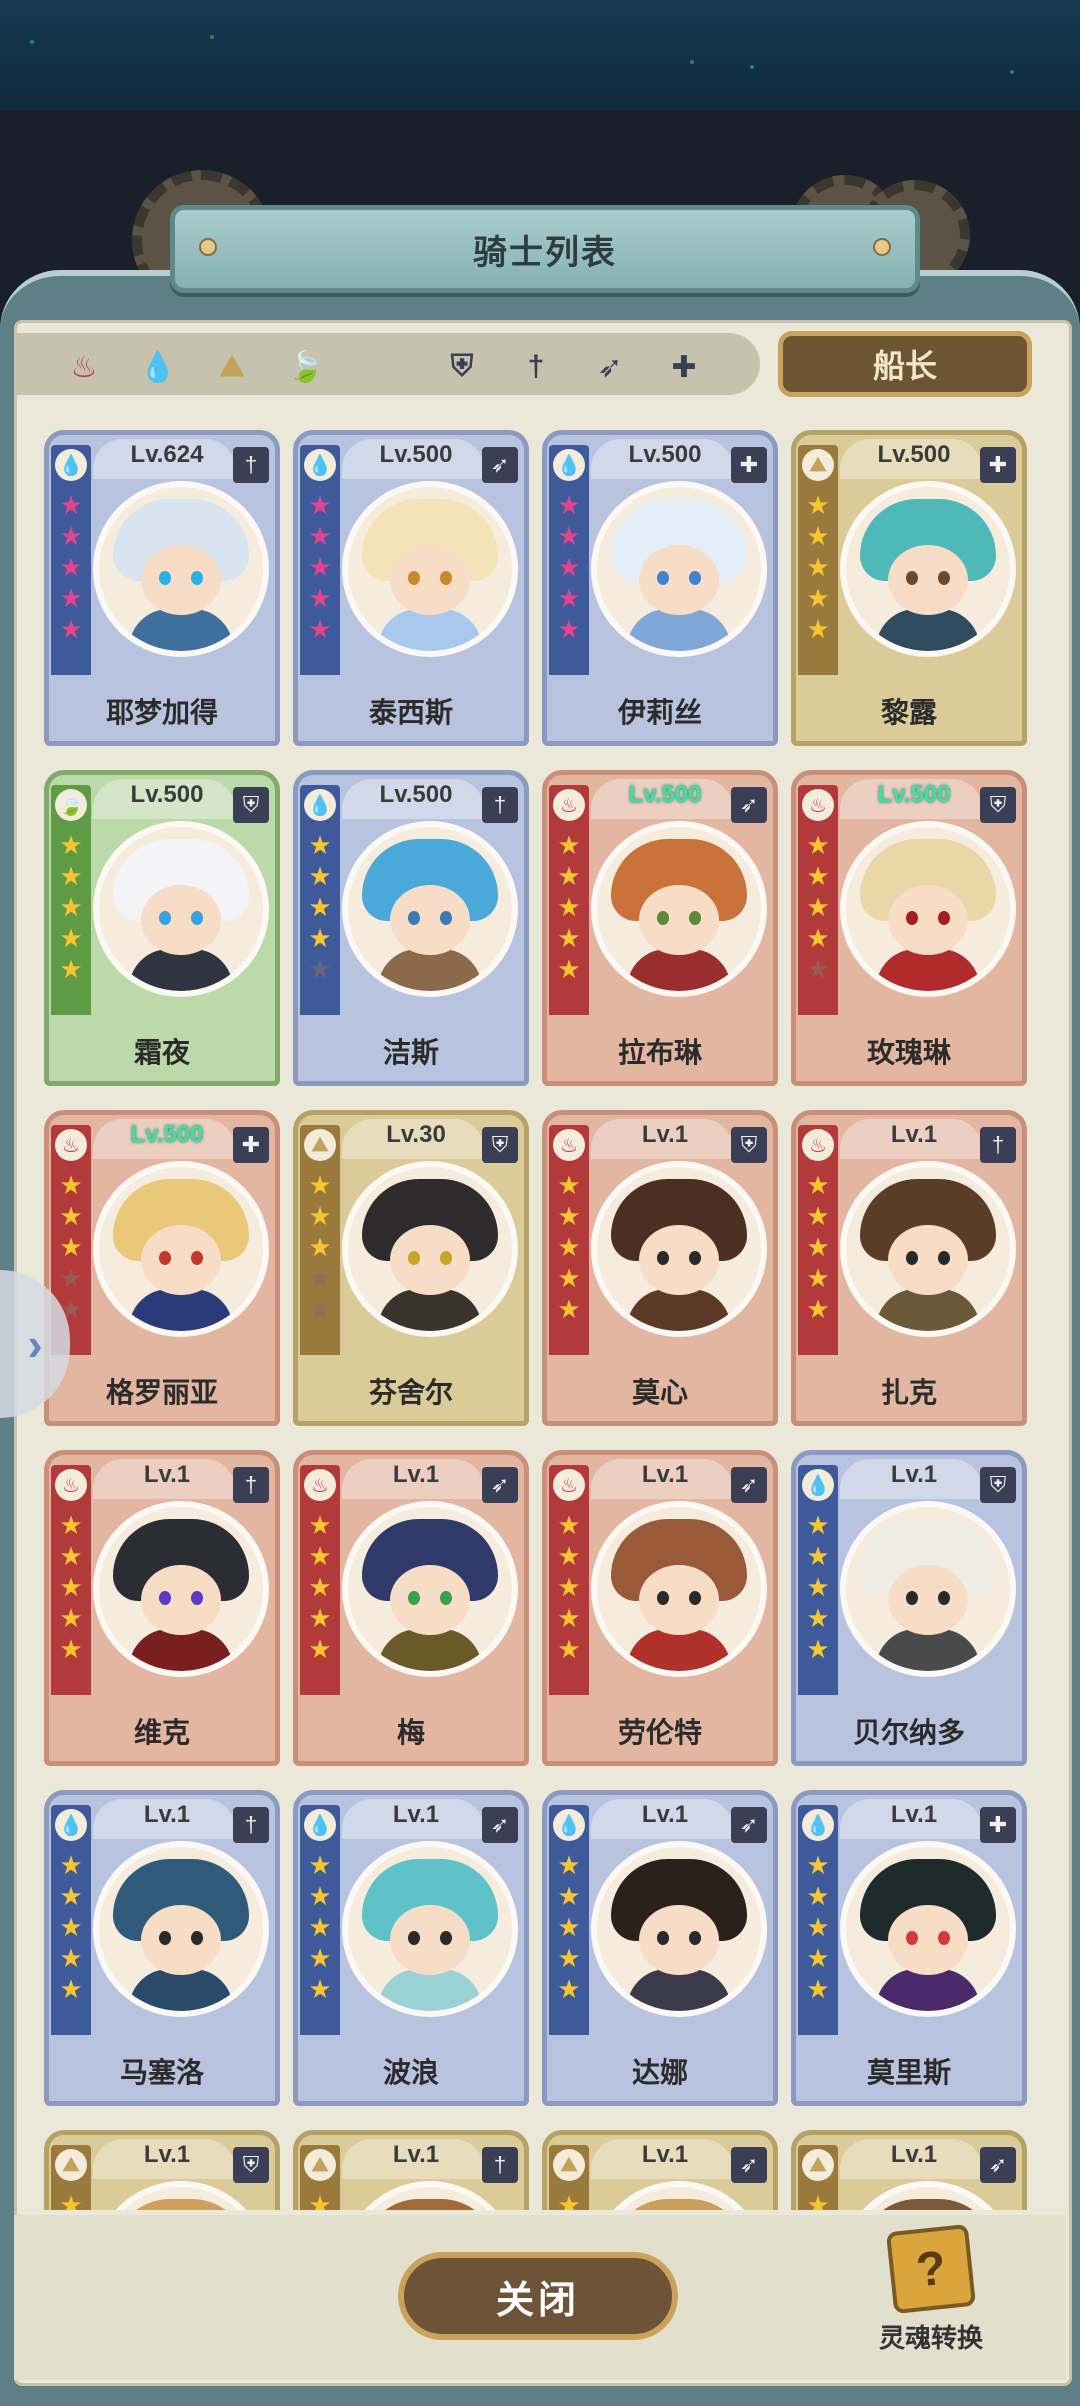 The height and width of the screenshot is (2406, 1080). Describe the element at coordinates (232, 367) in the screenshot. I see `filter-earth-icon: ⛰` at that location.